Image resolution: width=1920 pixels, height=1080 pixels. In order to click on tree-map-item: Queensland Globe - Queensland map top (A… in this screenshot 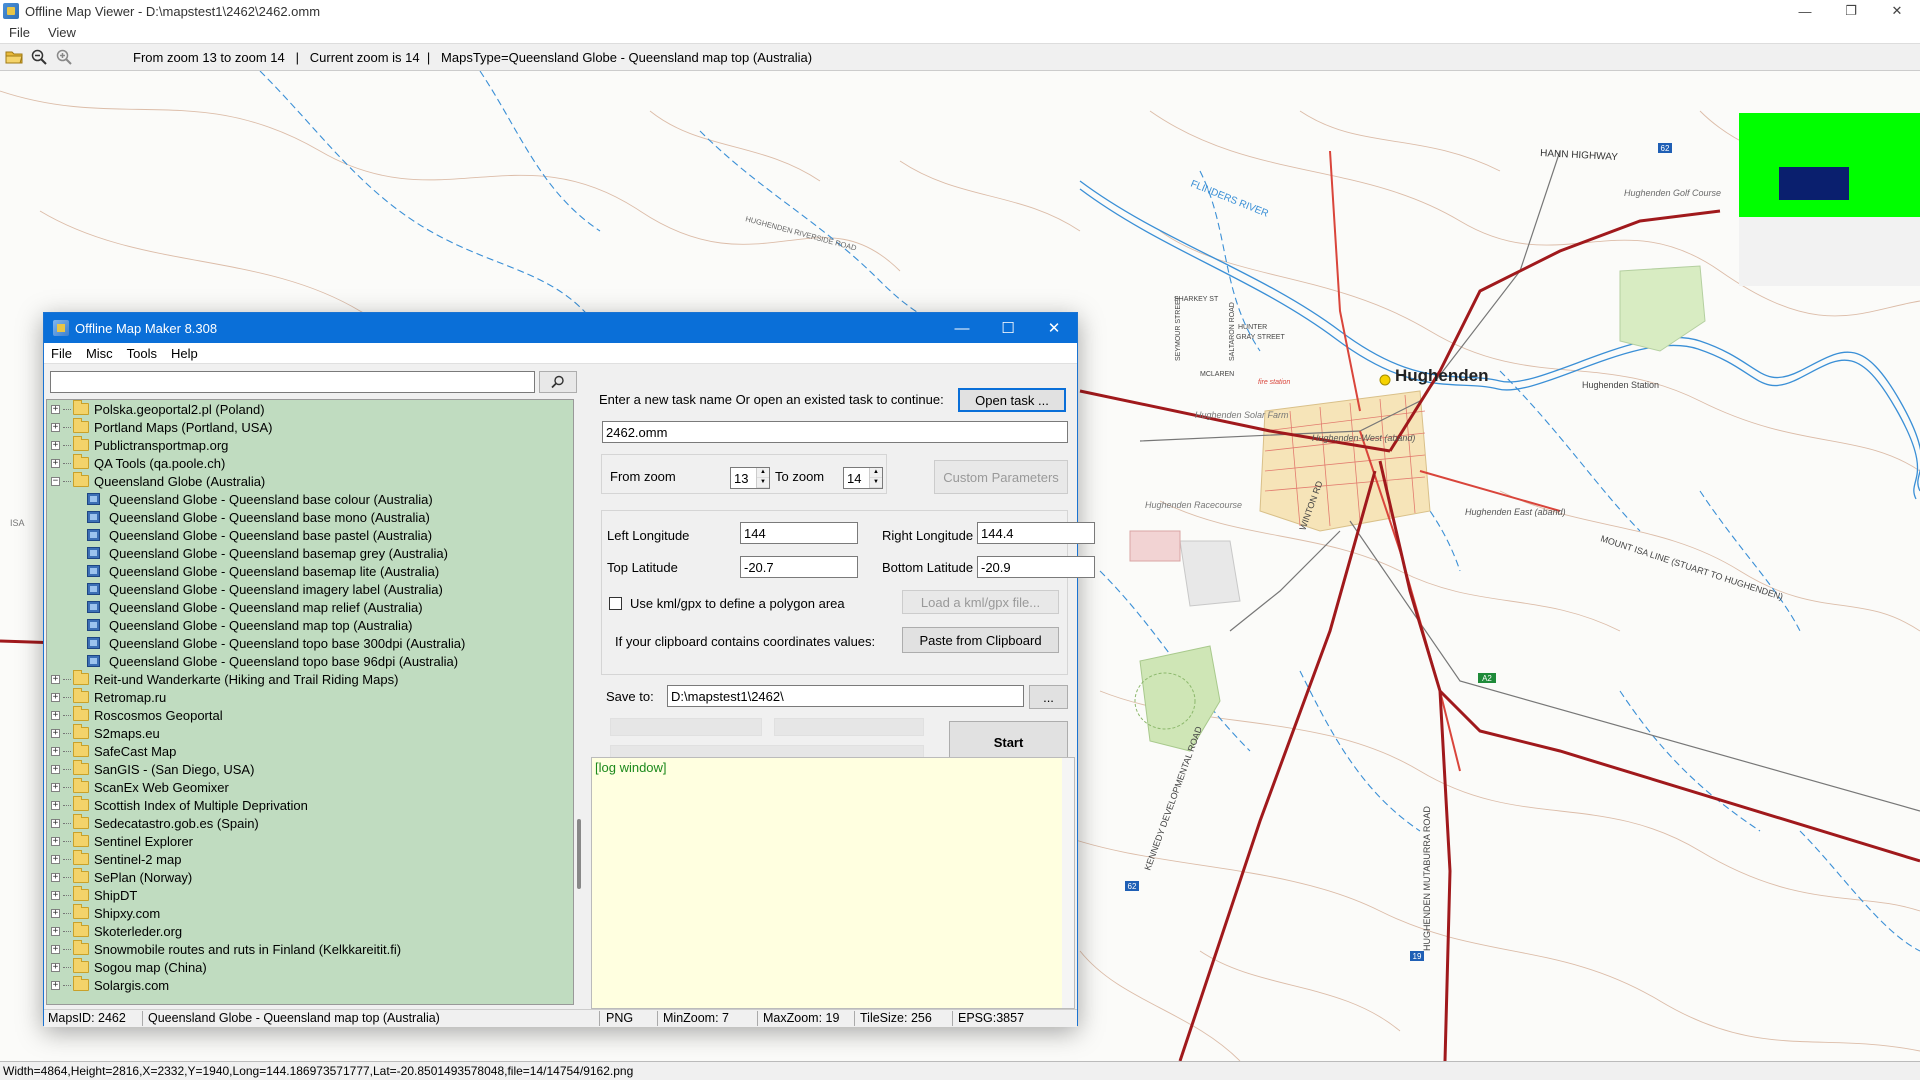, I will do `click(310, 625)`.